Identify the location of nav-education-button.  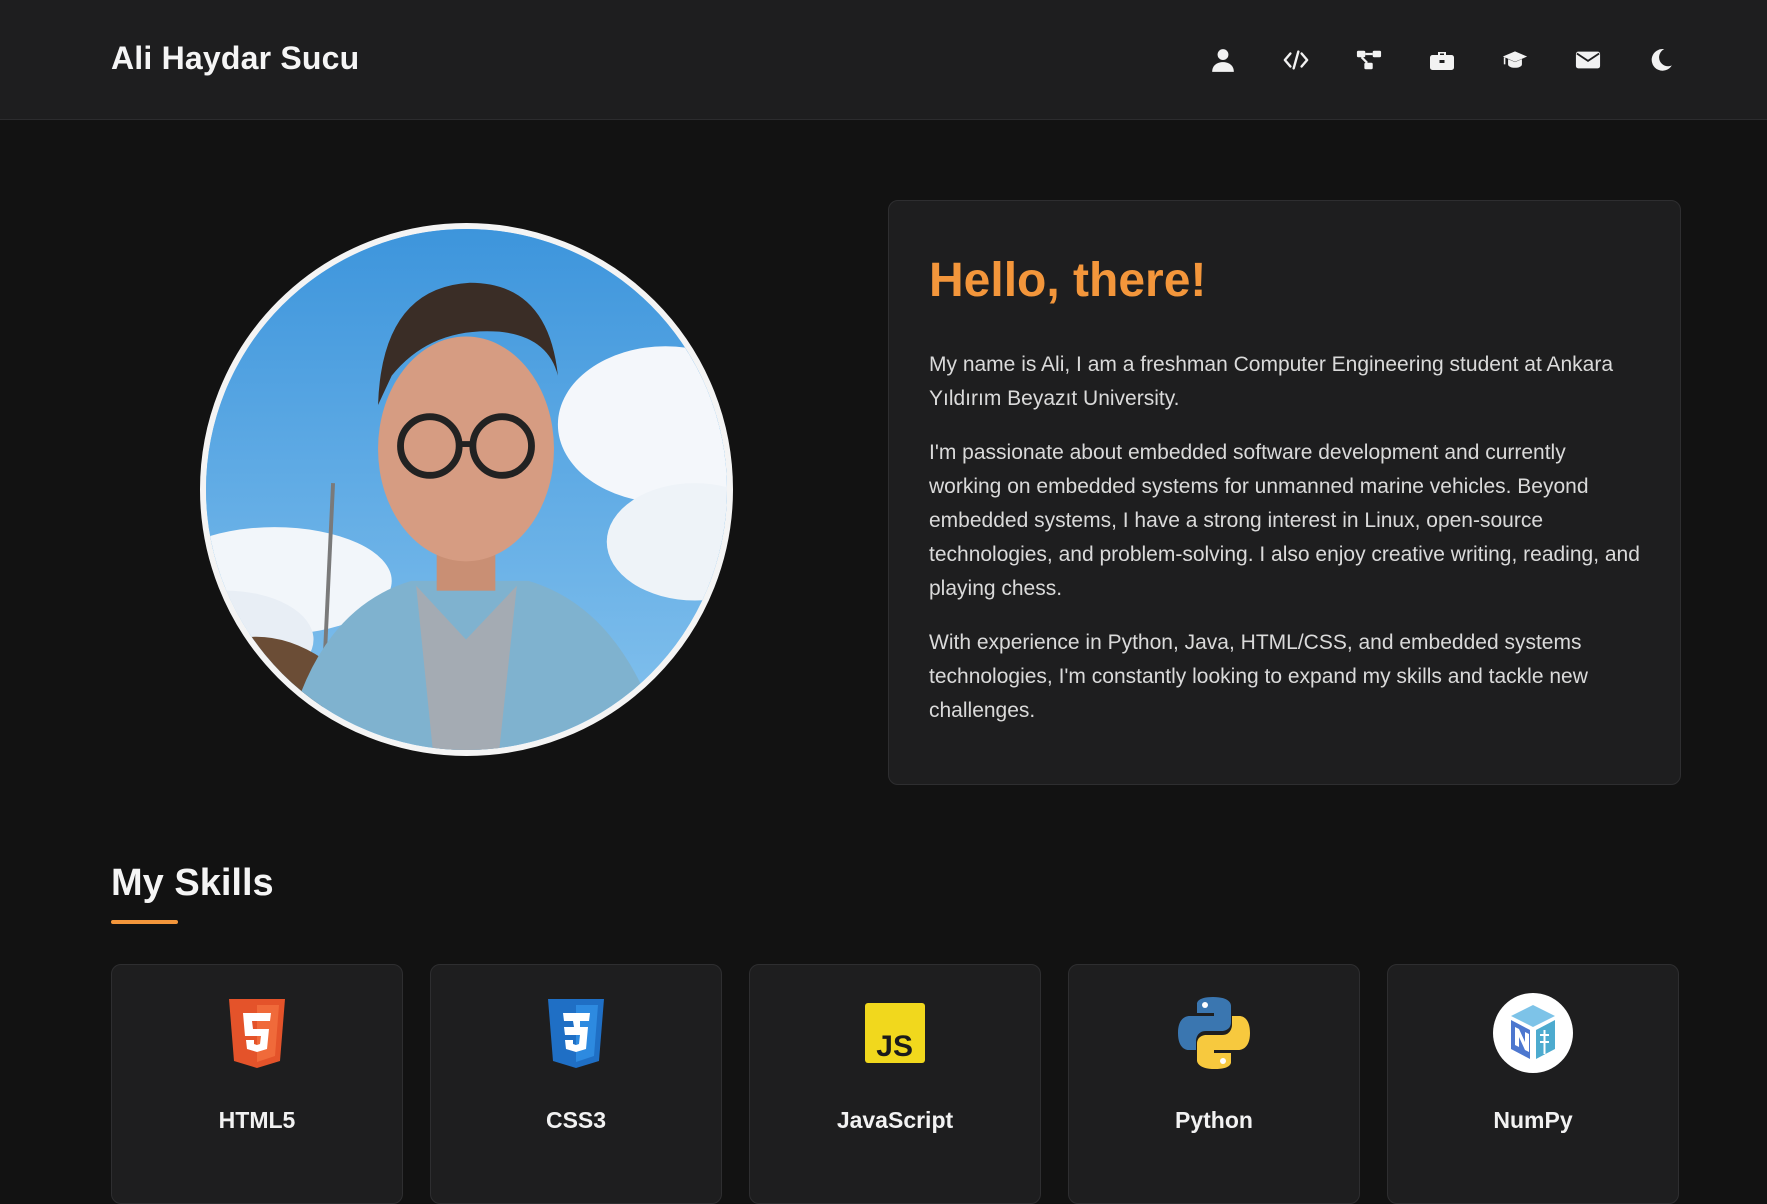
(1514, 60).